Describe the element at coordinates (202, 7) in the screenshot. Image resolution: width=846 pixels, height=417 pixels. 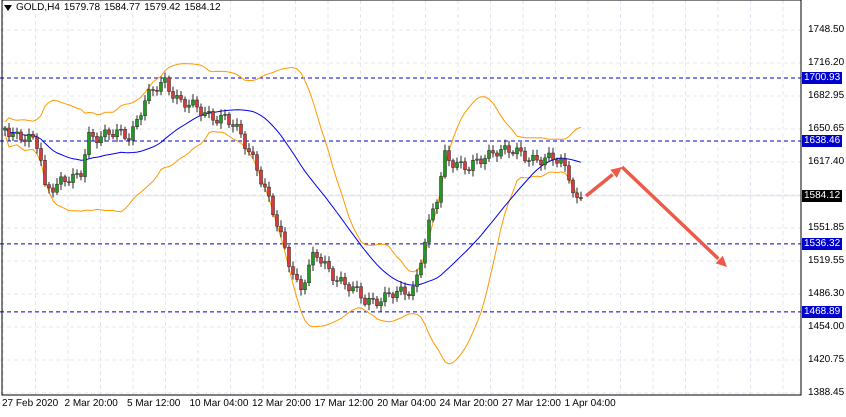
I see `price-value: 1584.12` at that location.